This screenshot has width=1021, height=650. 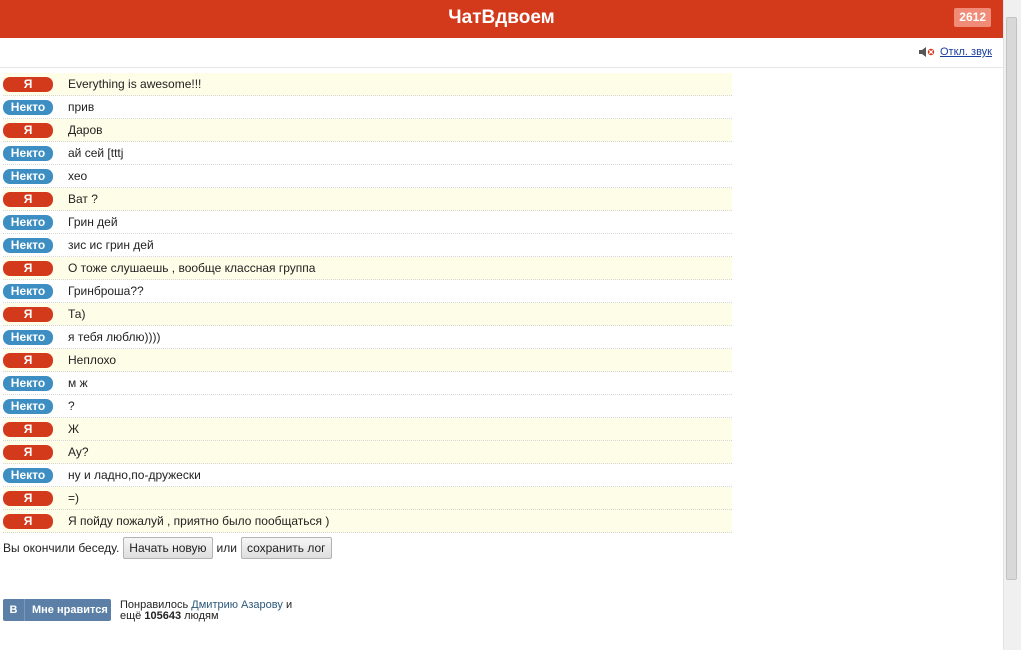 What do you see at coordinates (367, 475) in the screenshot?
I see `chat-message-row: Некто ну и ладно,по-дружески` at bounding box center [367, 475].